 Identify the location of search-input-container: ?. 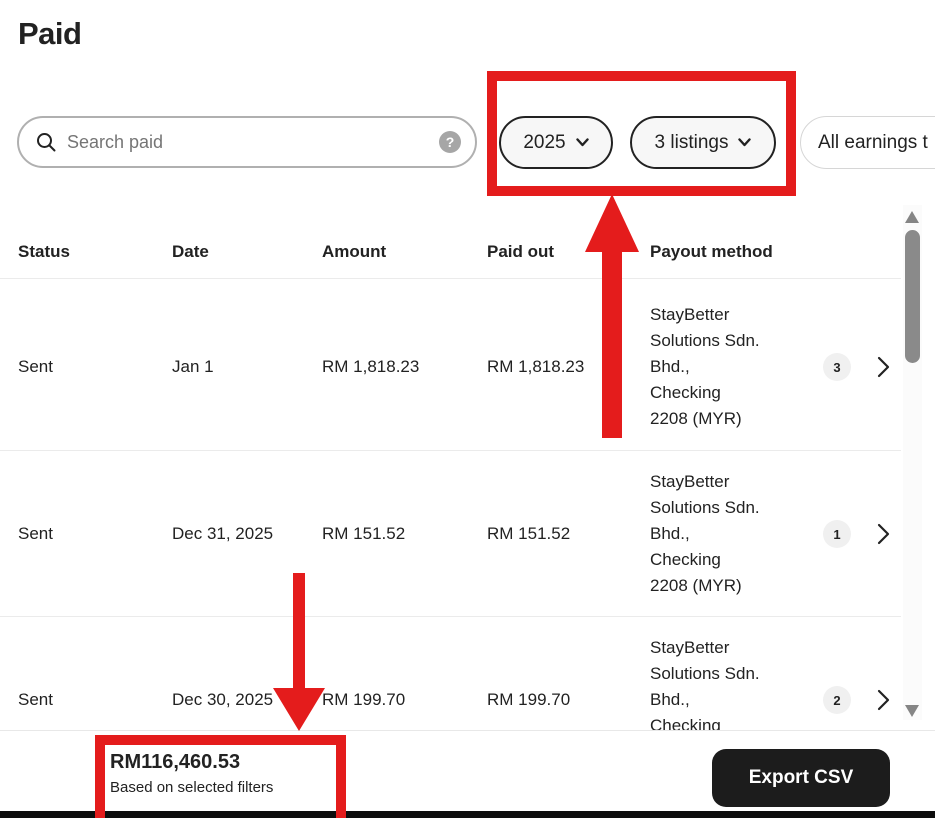
(247, 142).